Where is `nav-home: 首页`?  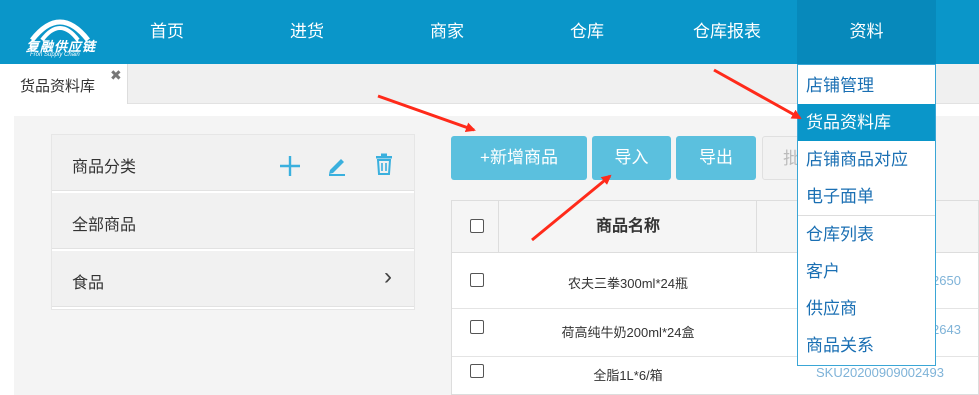 nav-home: 首页 is located at coordinates (167, 32).